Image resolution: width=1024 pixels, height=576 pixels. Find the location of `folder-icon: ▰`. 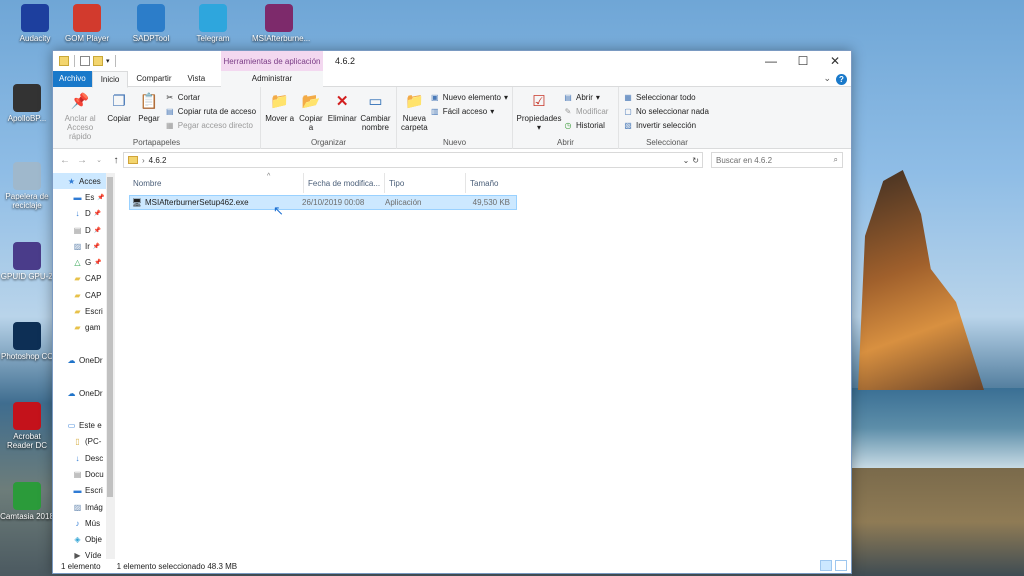

folder-icon: ▰ is located at coordinates (77, 312).